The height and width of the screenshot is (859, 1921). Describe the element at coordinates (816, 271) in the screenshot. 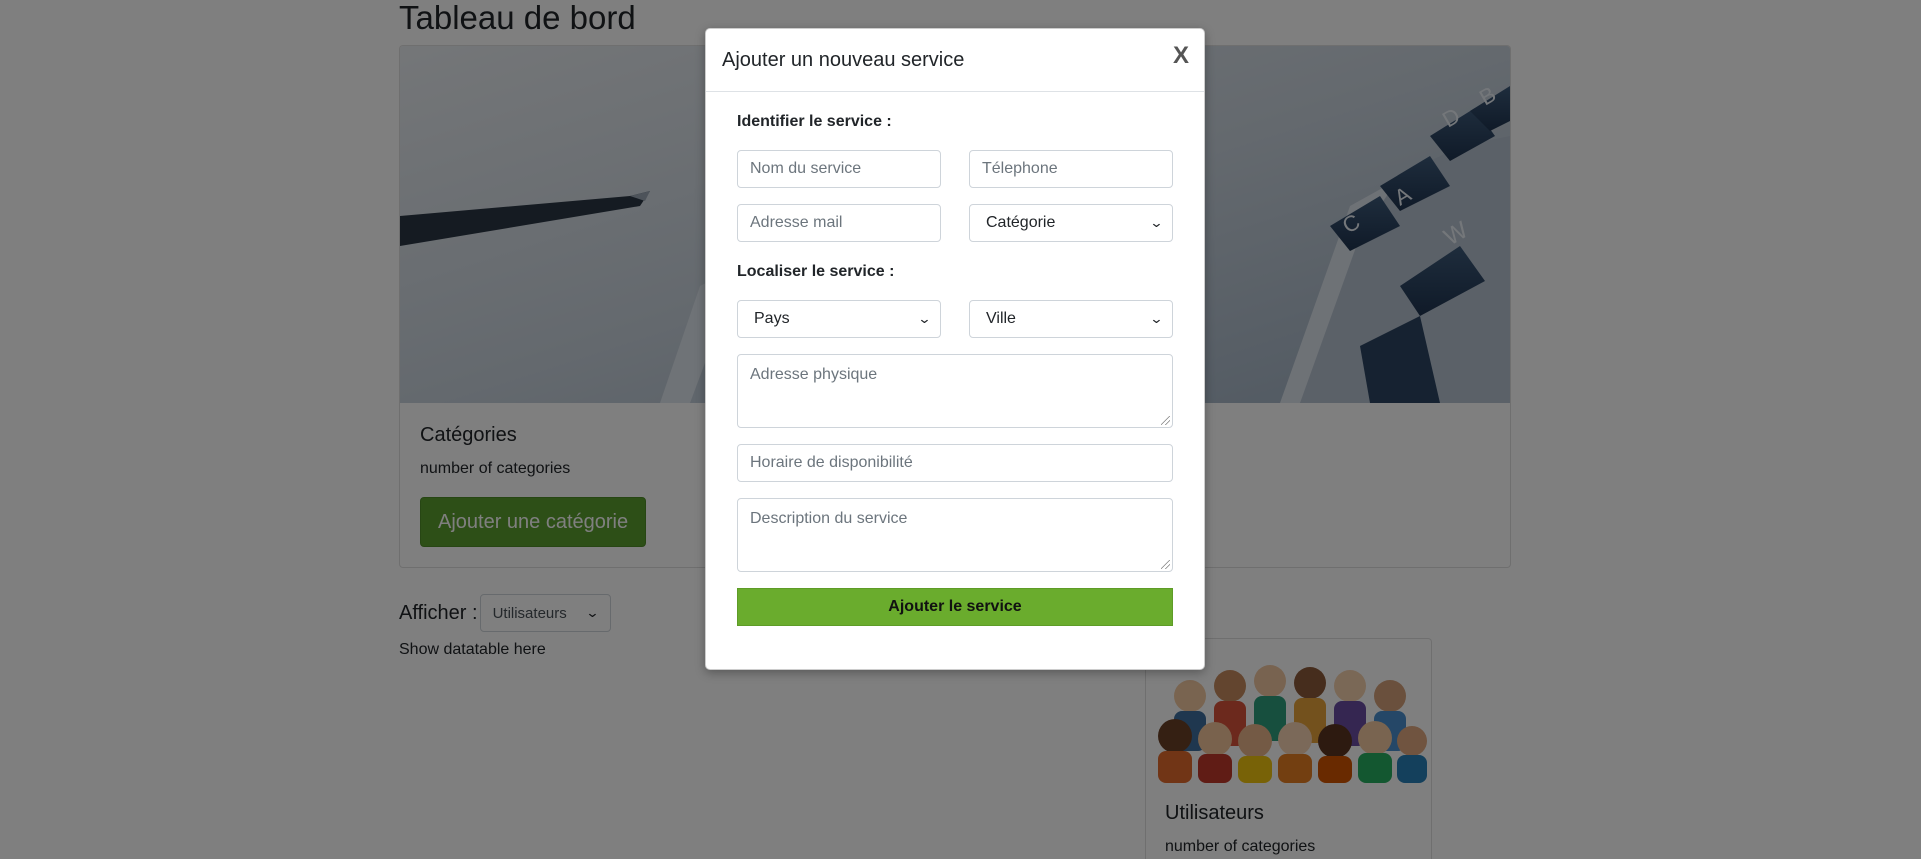

I see `locate-section-label: Localiser le service :` at that location.